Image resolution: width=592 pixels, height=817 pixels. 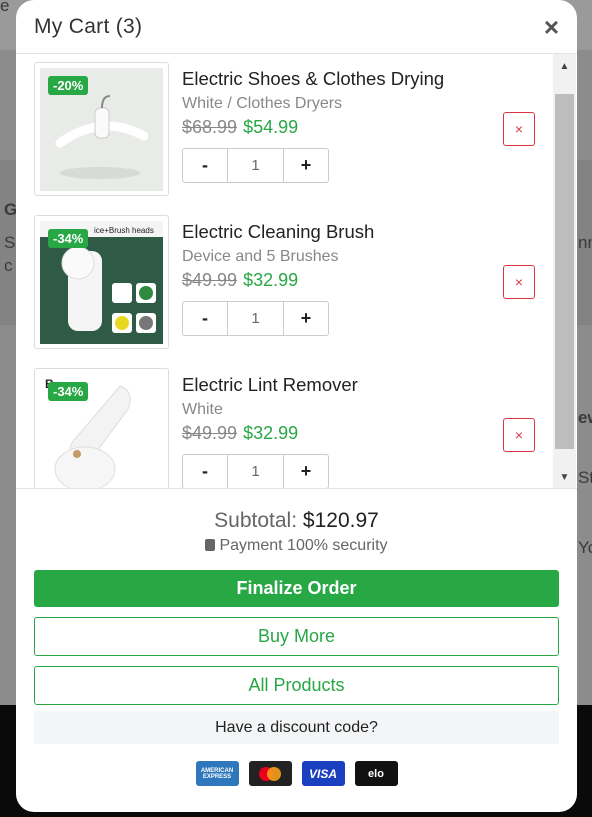 What do you see at coordinates (262, 103) in the screenshot?
I see `item-variant: White / Clothes Dryers` at bounding box center [262, 103].